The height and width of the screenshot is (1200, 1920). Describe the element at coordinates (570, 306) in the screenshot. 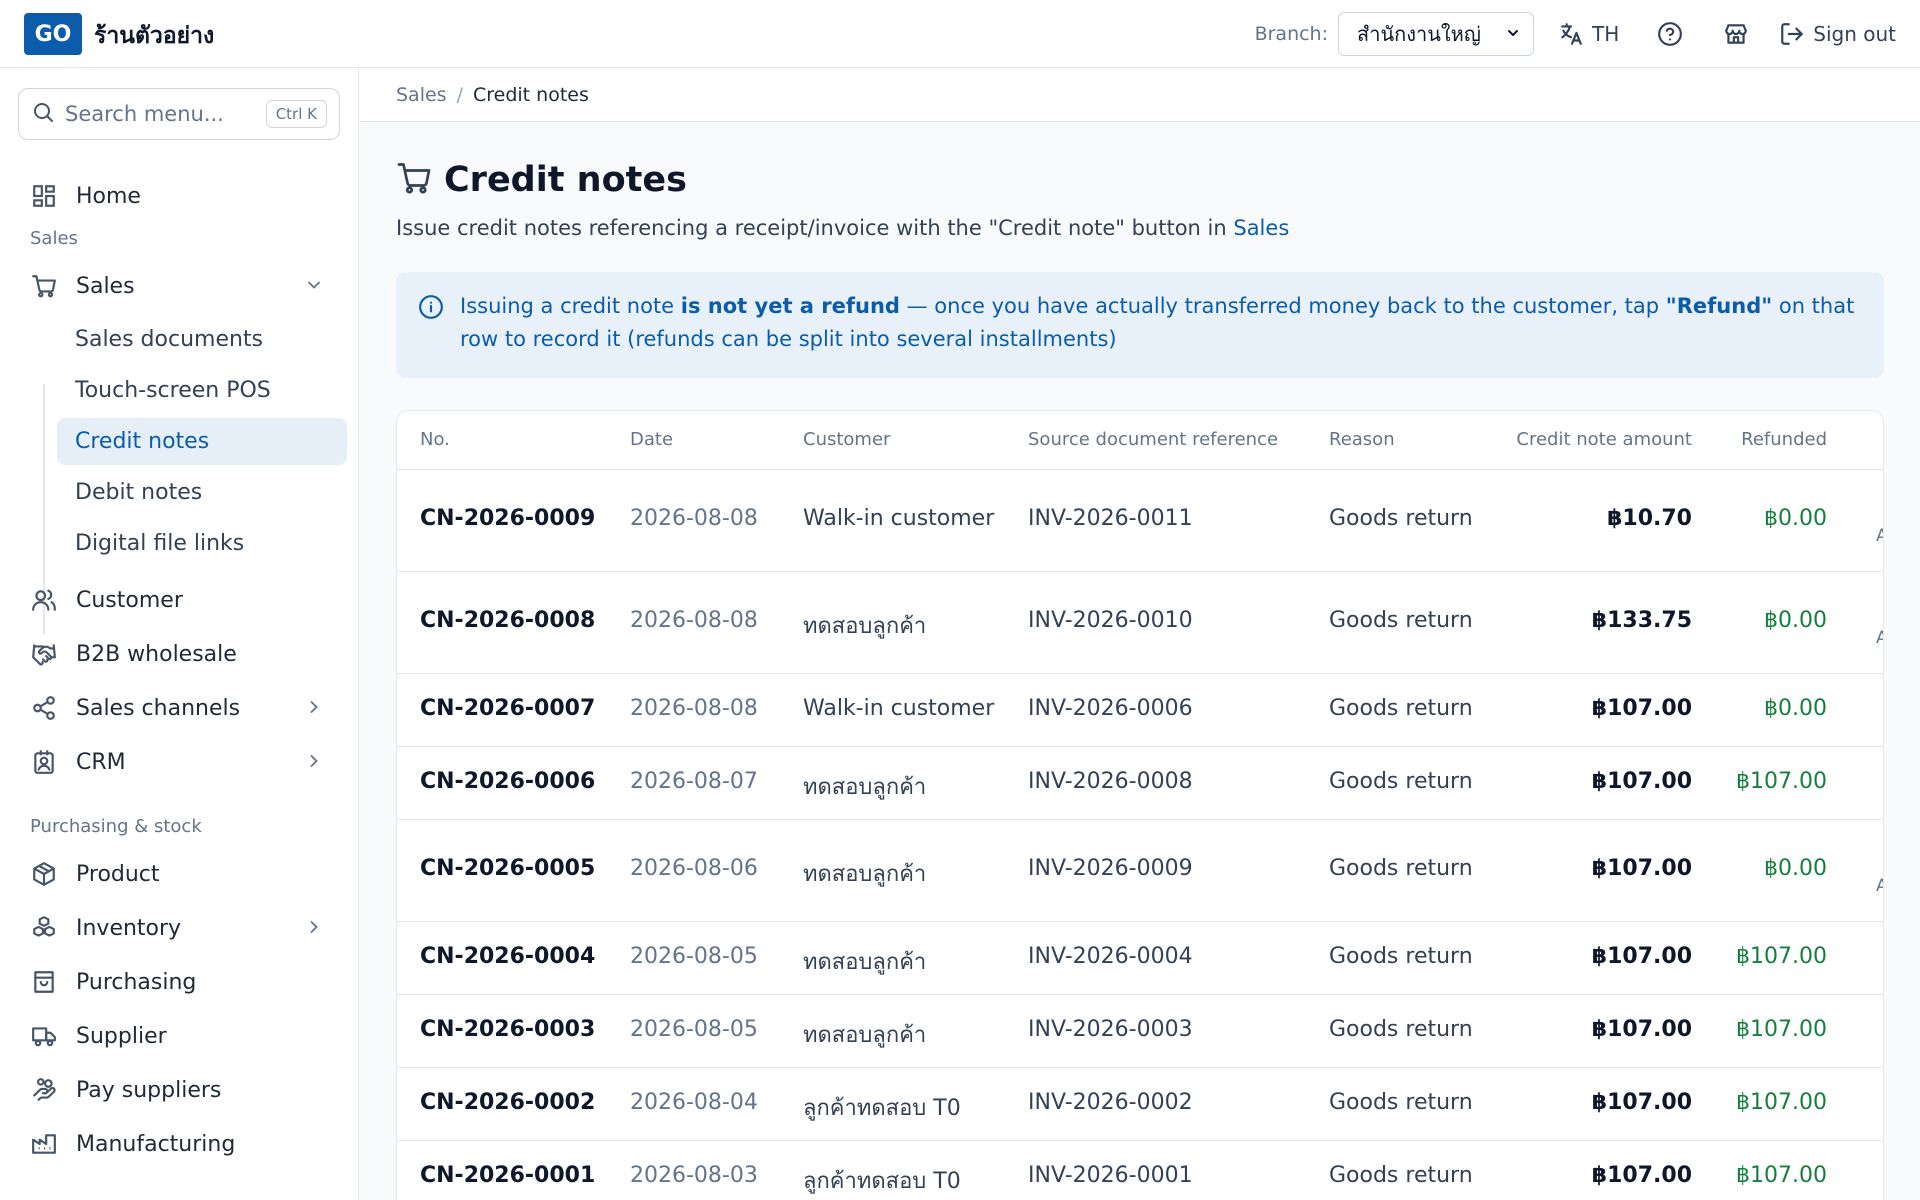

I see `info-text-1: Issuing a credit note` at that location.